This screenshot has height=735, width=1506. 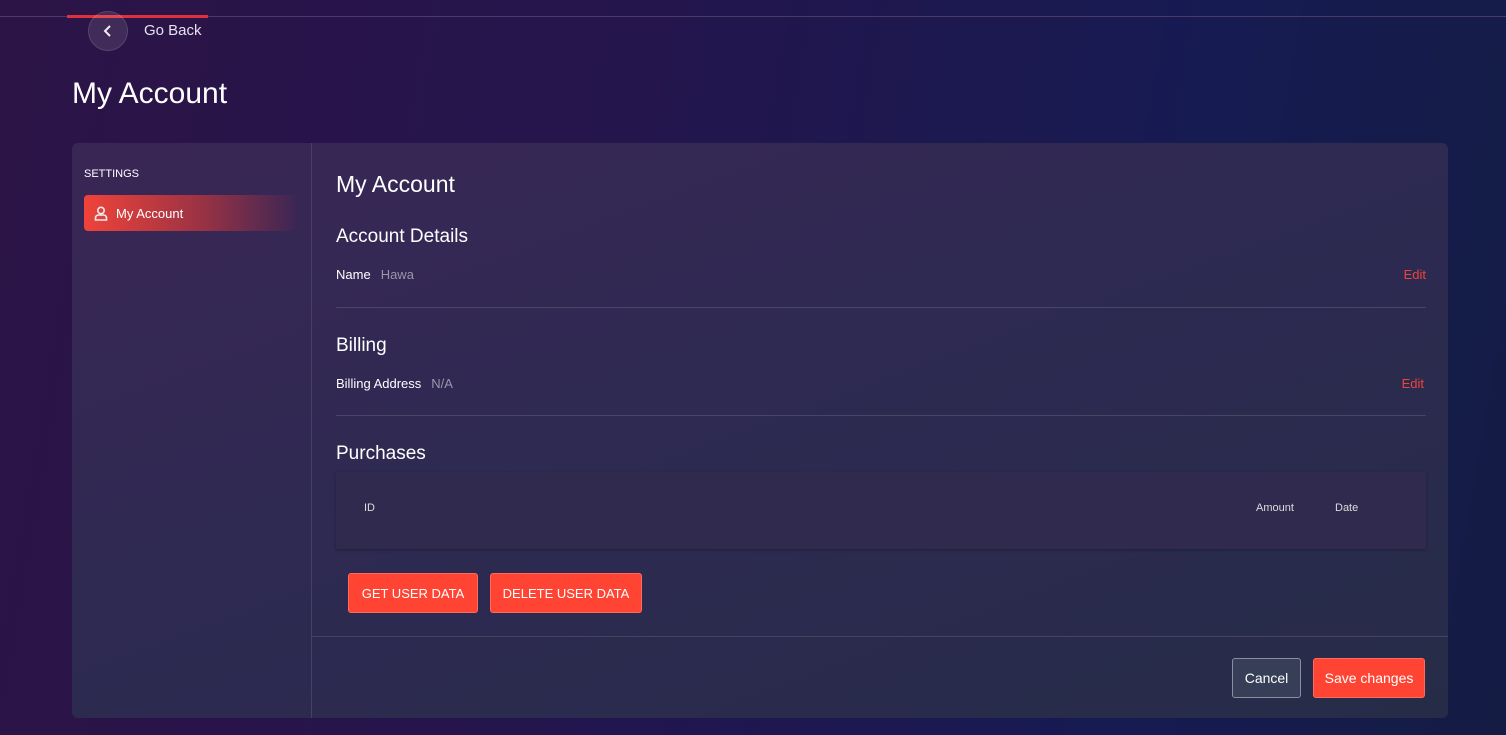 I want to click on edit-name-link: Edit, so click(x=1415, y=274).